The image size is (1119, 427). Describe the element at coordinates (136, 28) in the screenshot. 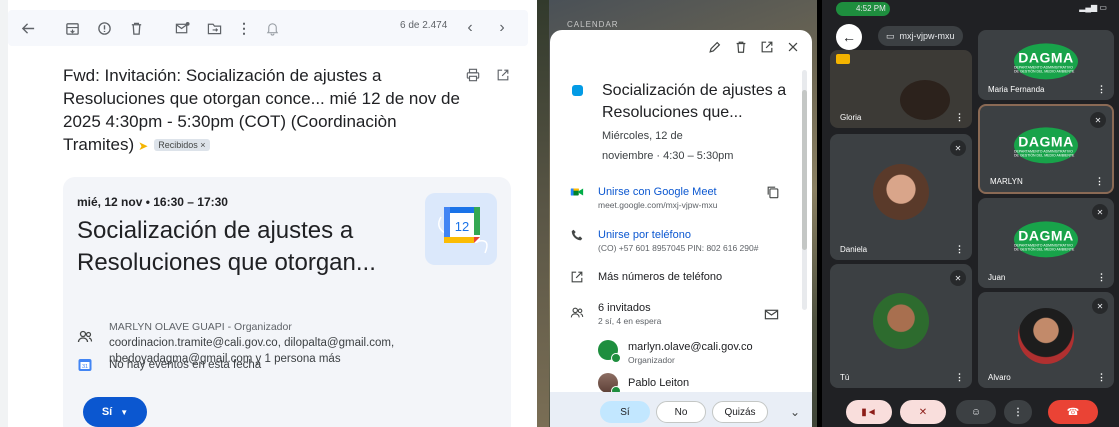

I see `delete-icon` at that location.